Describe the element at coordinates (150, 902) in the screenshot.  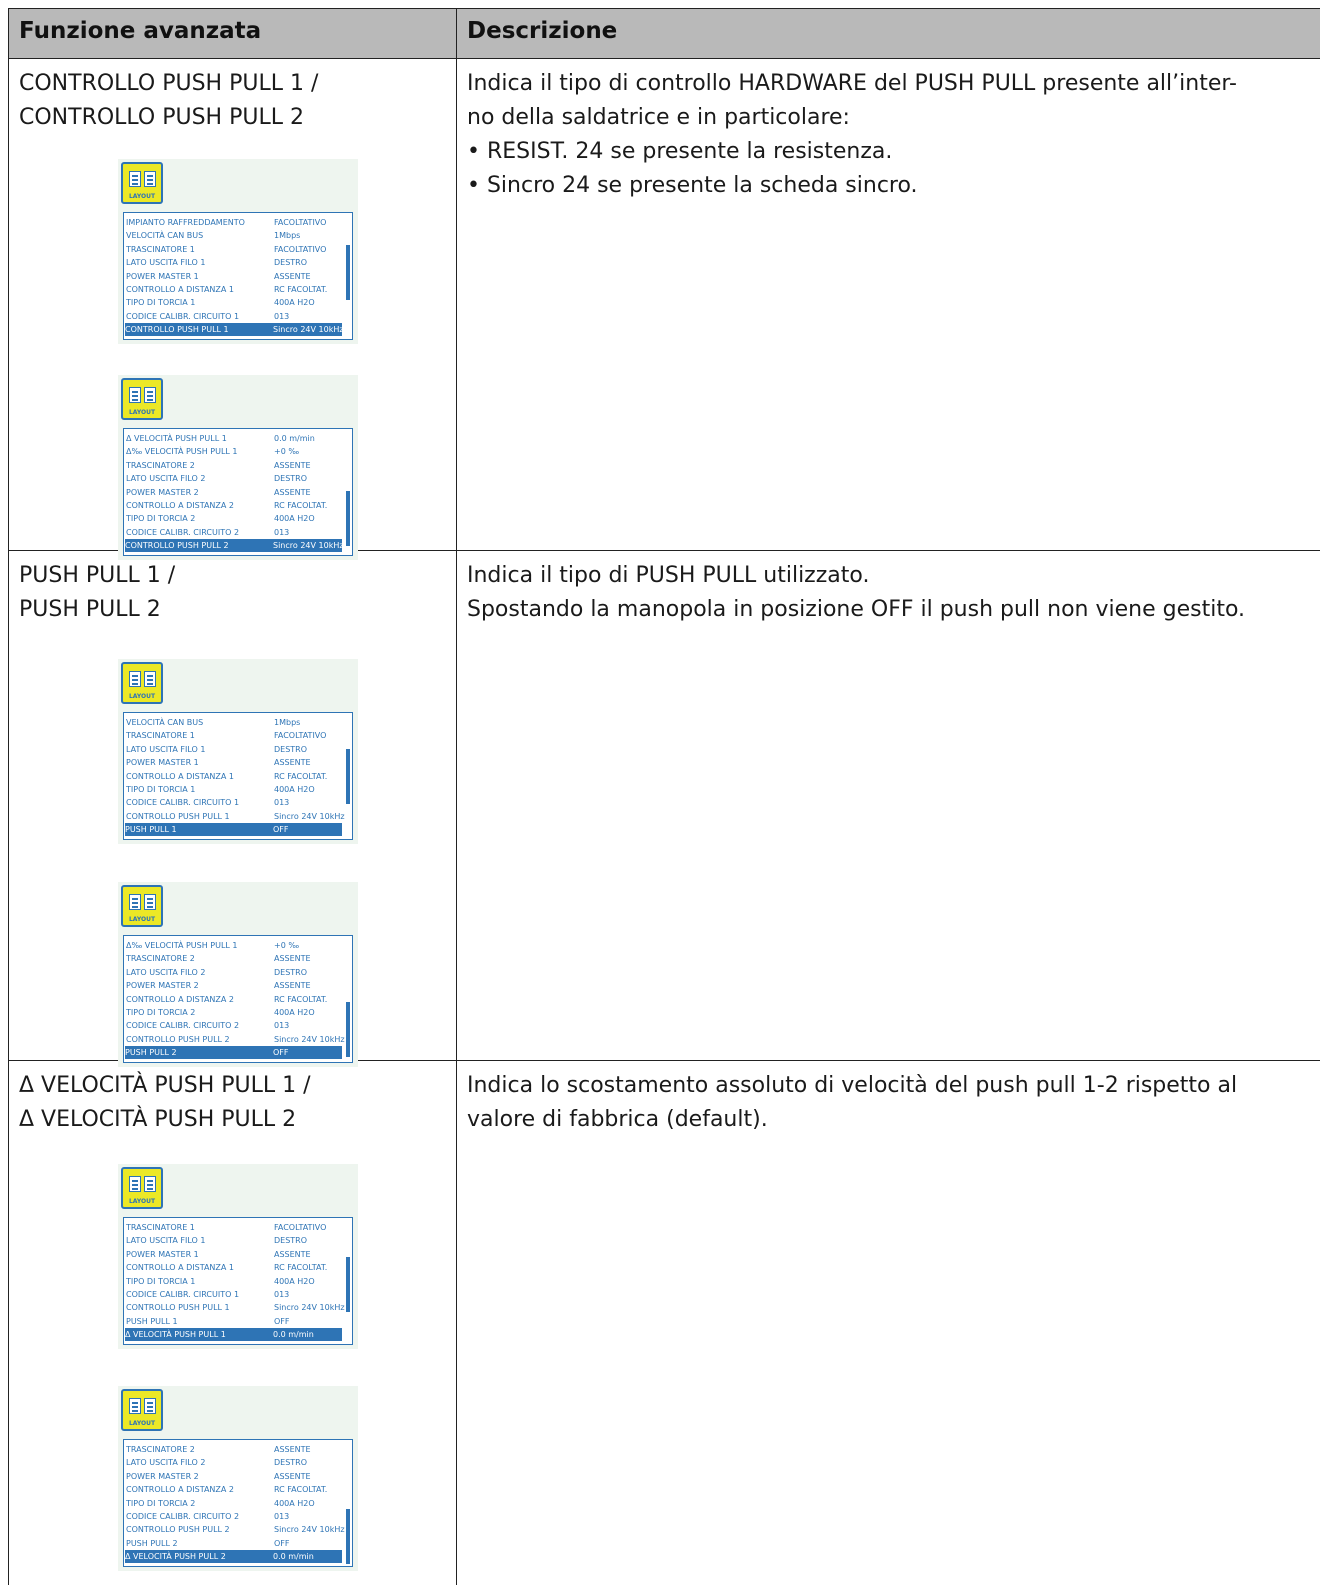
I see `detail-glyph-icon` at that location.